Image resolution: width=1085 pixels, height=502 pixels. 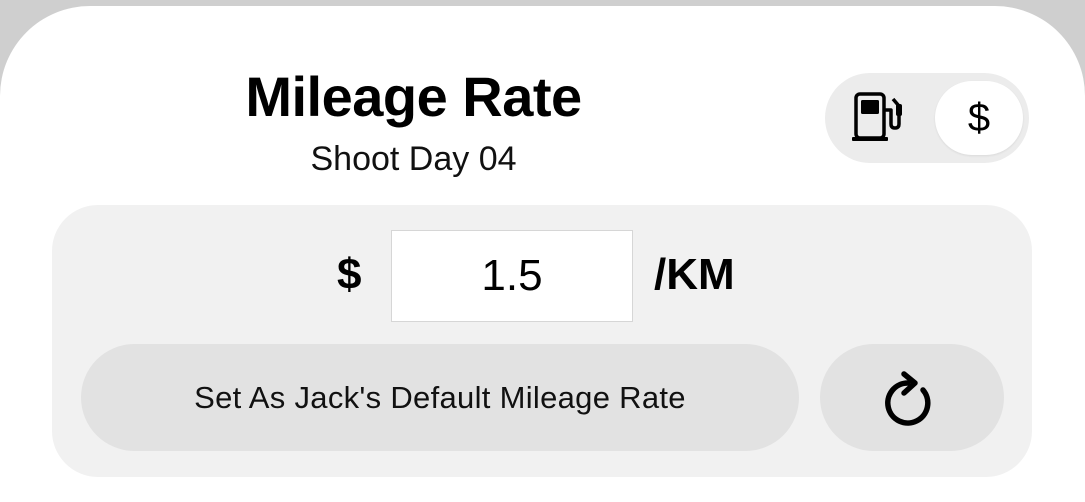 I want to click on dollar-icon: $, so click(x=979, y=117).